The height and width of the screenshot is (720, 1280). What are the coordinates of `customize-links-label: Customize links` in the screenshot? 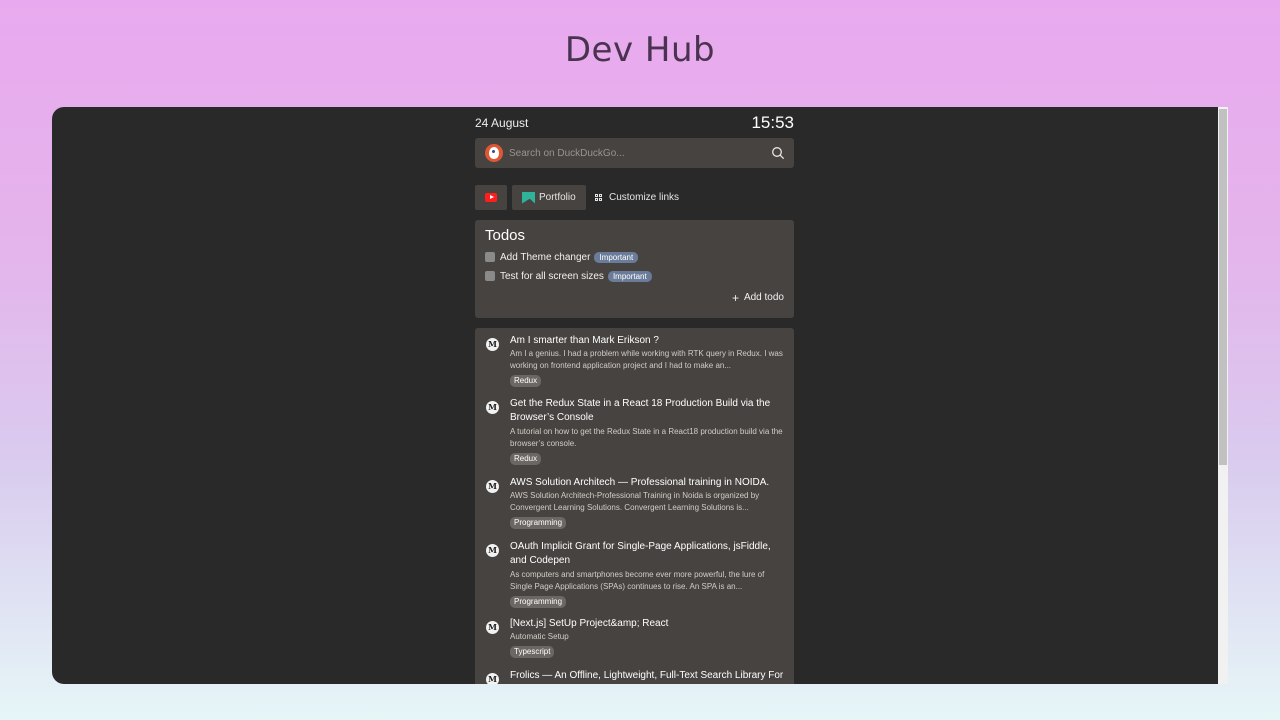 It's located at (644, 197).